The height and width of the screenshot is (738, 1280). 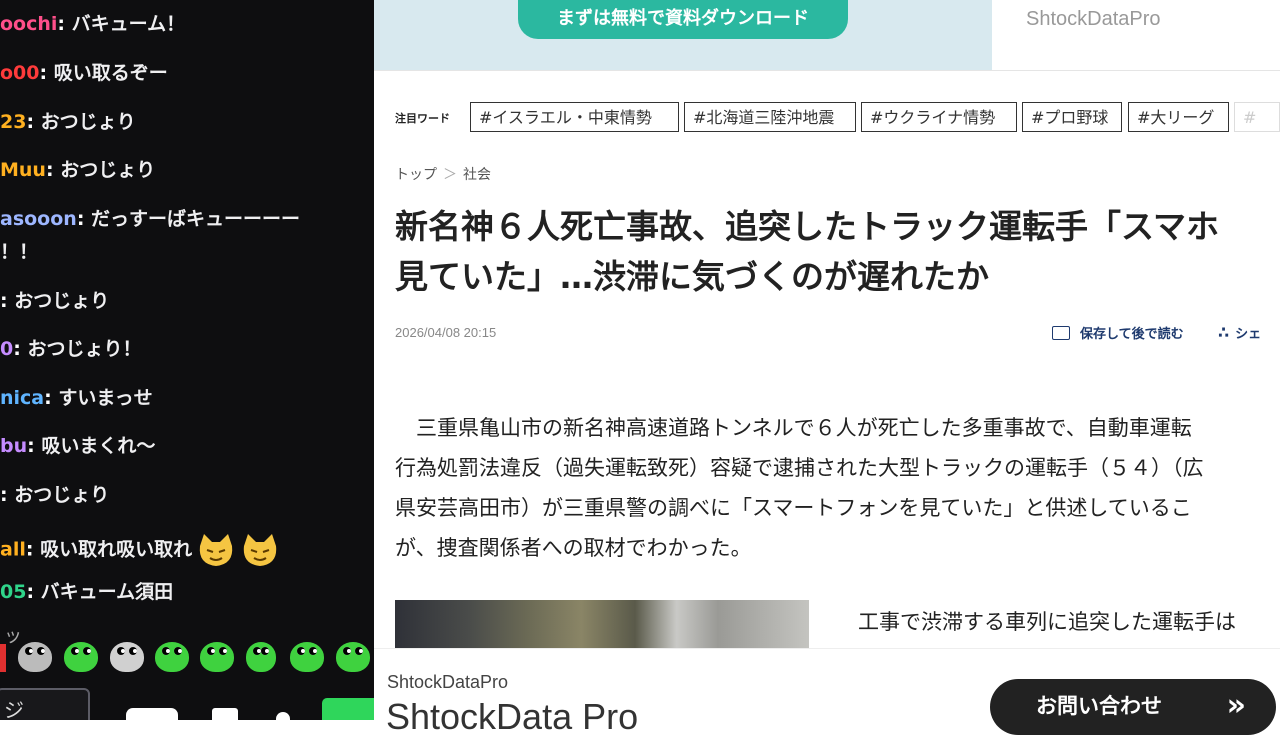 What do you see at coordinates (1132, 334) in the screenshot?
I see `save-label: 保存して後で読む` at bounding box center [1132, 334].